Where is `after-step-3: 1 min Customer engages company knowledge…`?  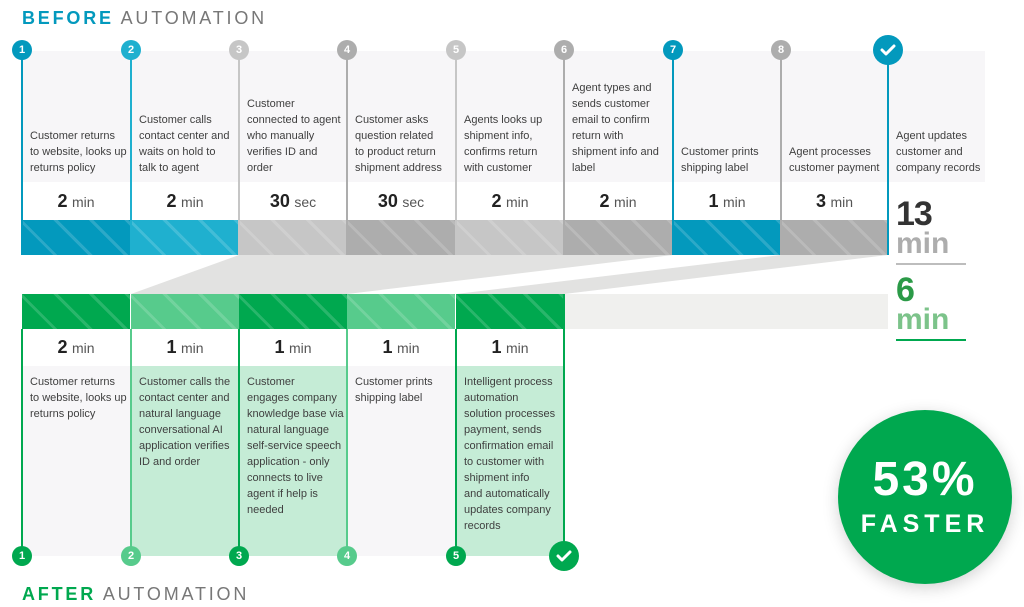
after-step-3: 1 min Customer engages company knowledge… is located at coordinates (288, 430).